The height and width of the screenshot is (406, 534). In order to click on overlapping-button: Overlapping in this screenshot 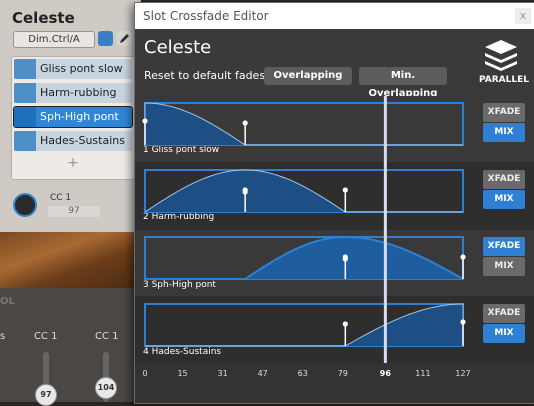, I will do `click(308, 76)`.